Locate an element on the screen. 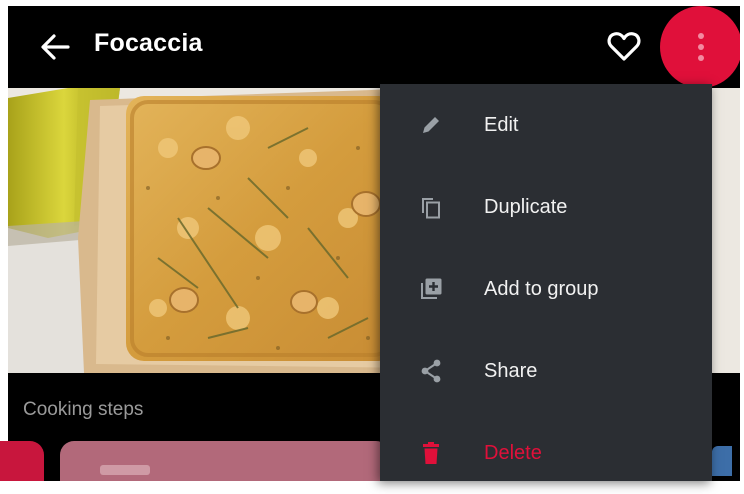  menu-item-delete: Delete is located at coordinates (546, 453).